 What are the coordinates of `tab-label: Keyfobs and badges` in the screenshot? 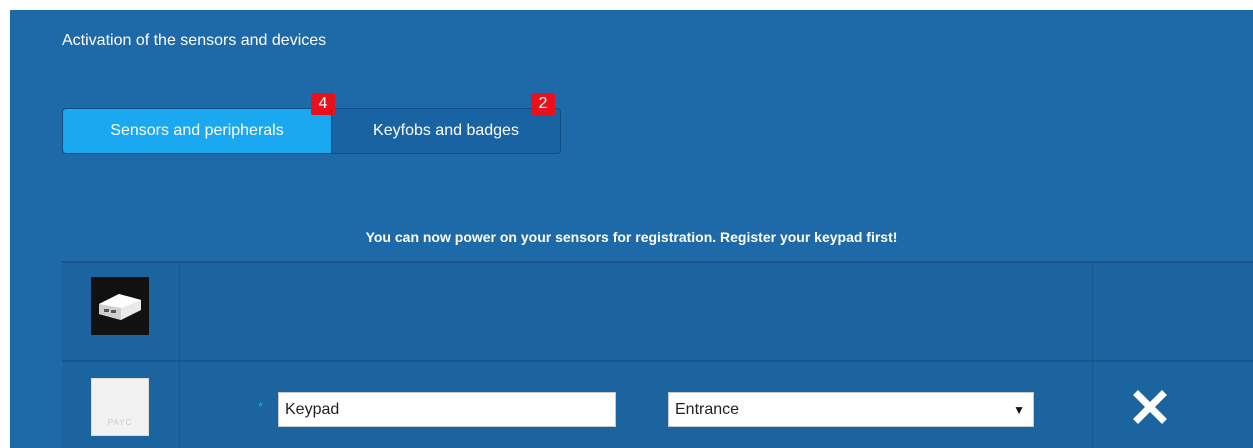 It's located at (446, 130).